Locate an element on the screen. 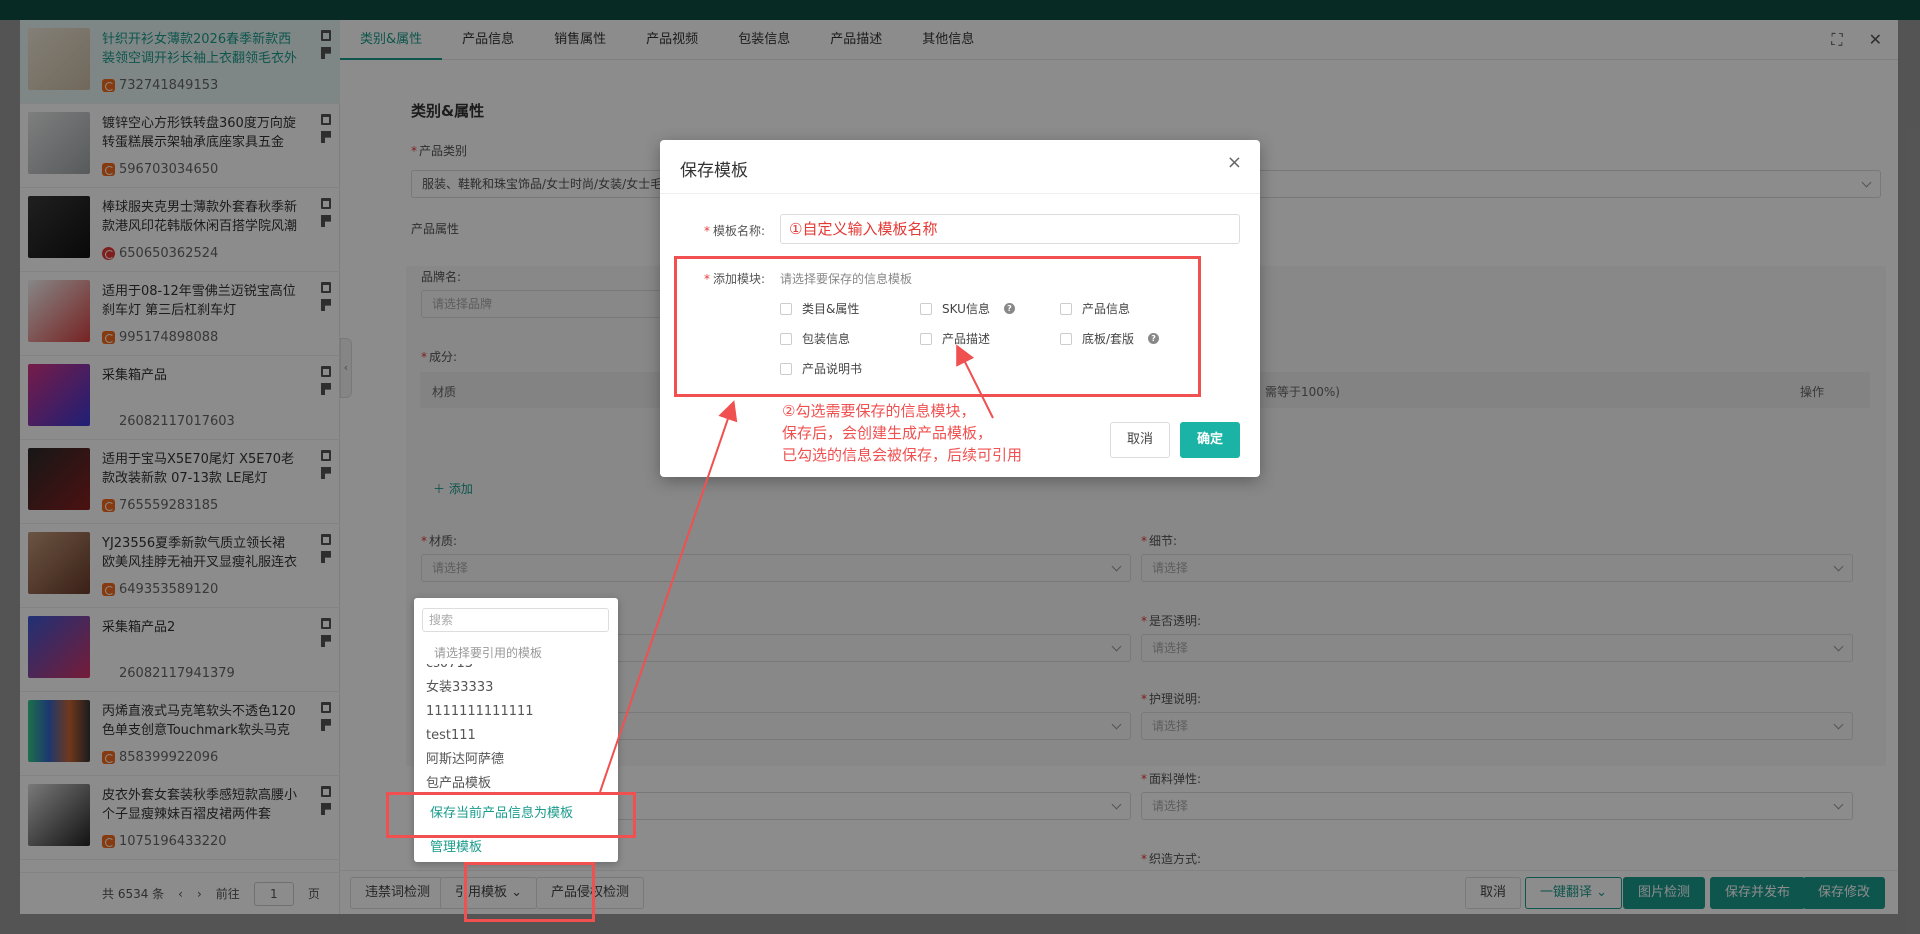 This screenshot has width=1920, height=934. template-name-input: ①自定义输入模板名称 is located at coordinates (1010, 229).